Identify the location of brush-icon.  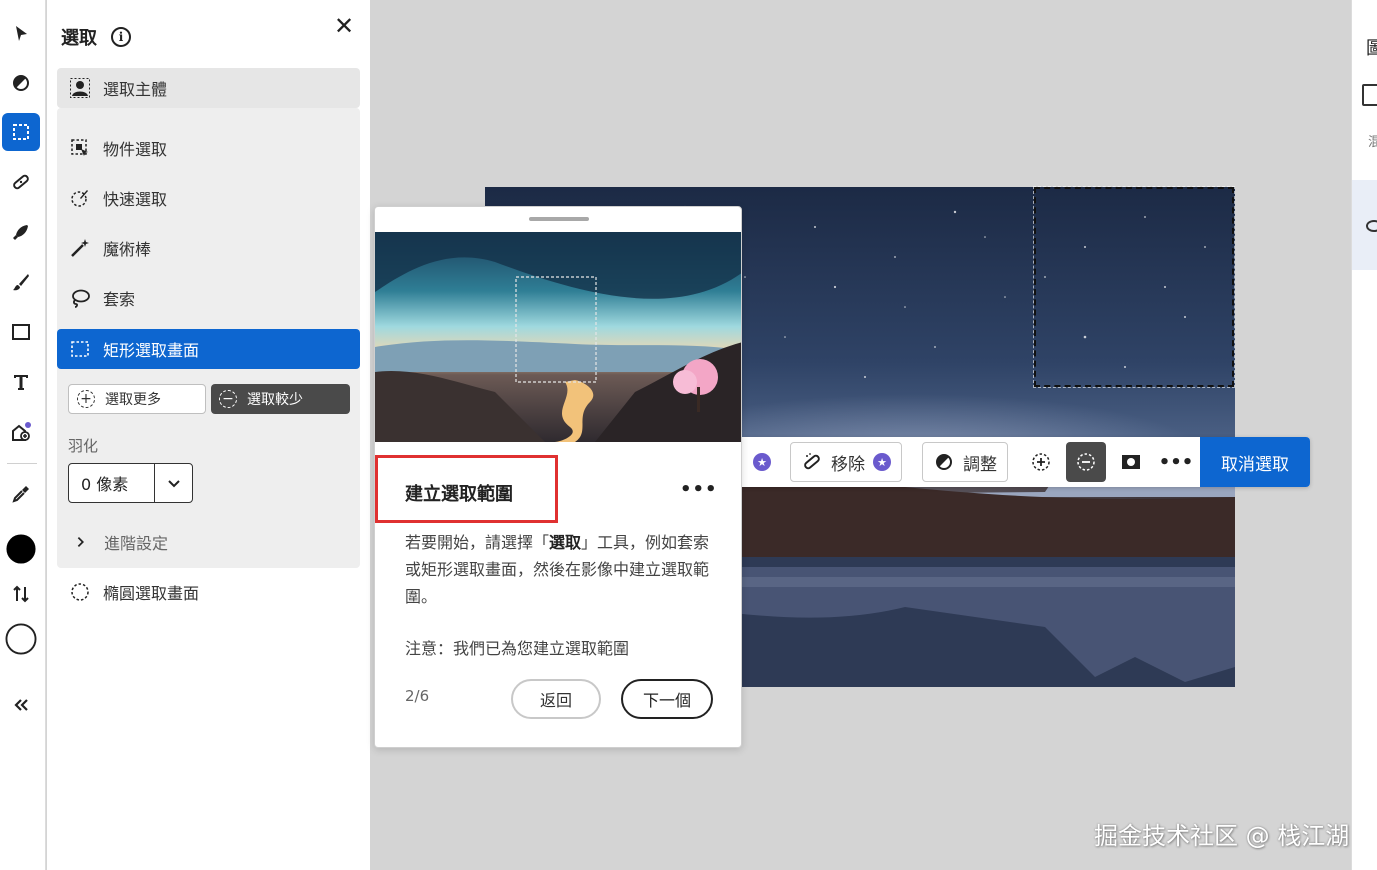
(21, 282).